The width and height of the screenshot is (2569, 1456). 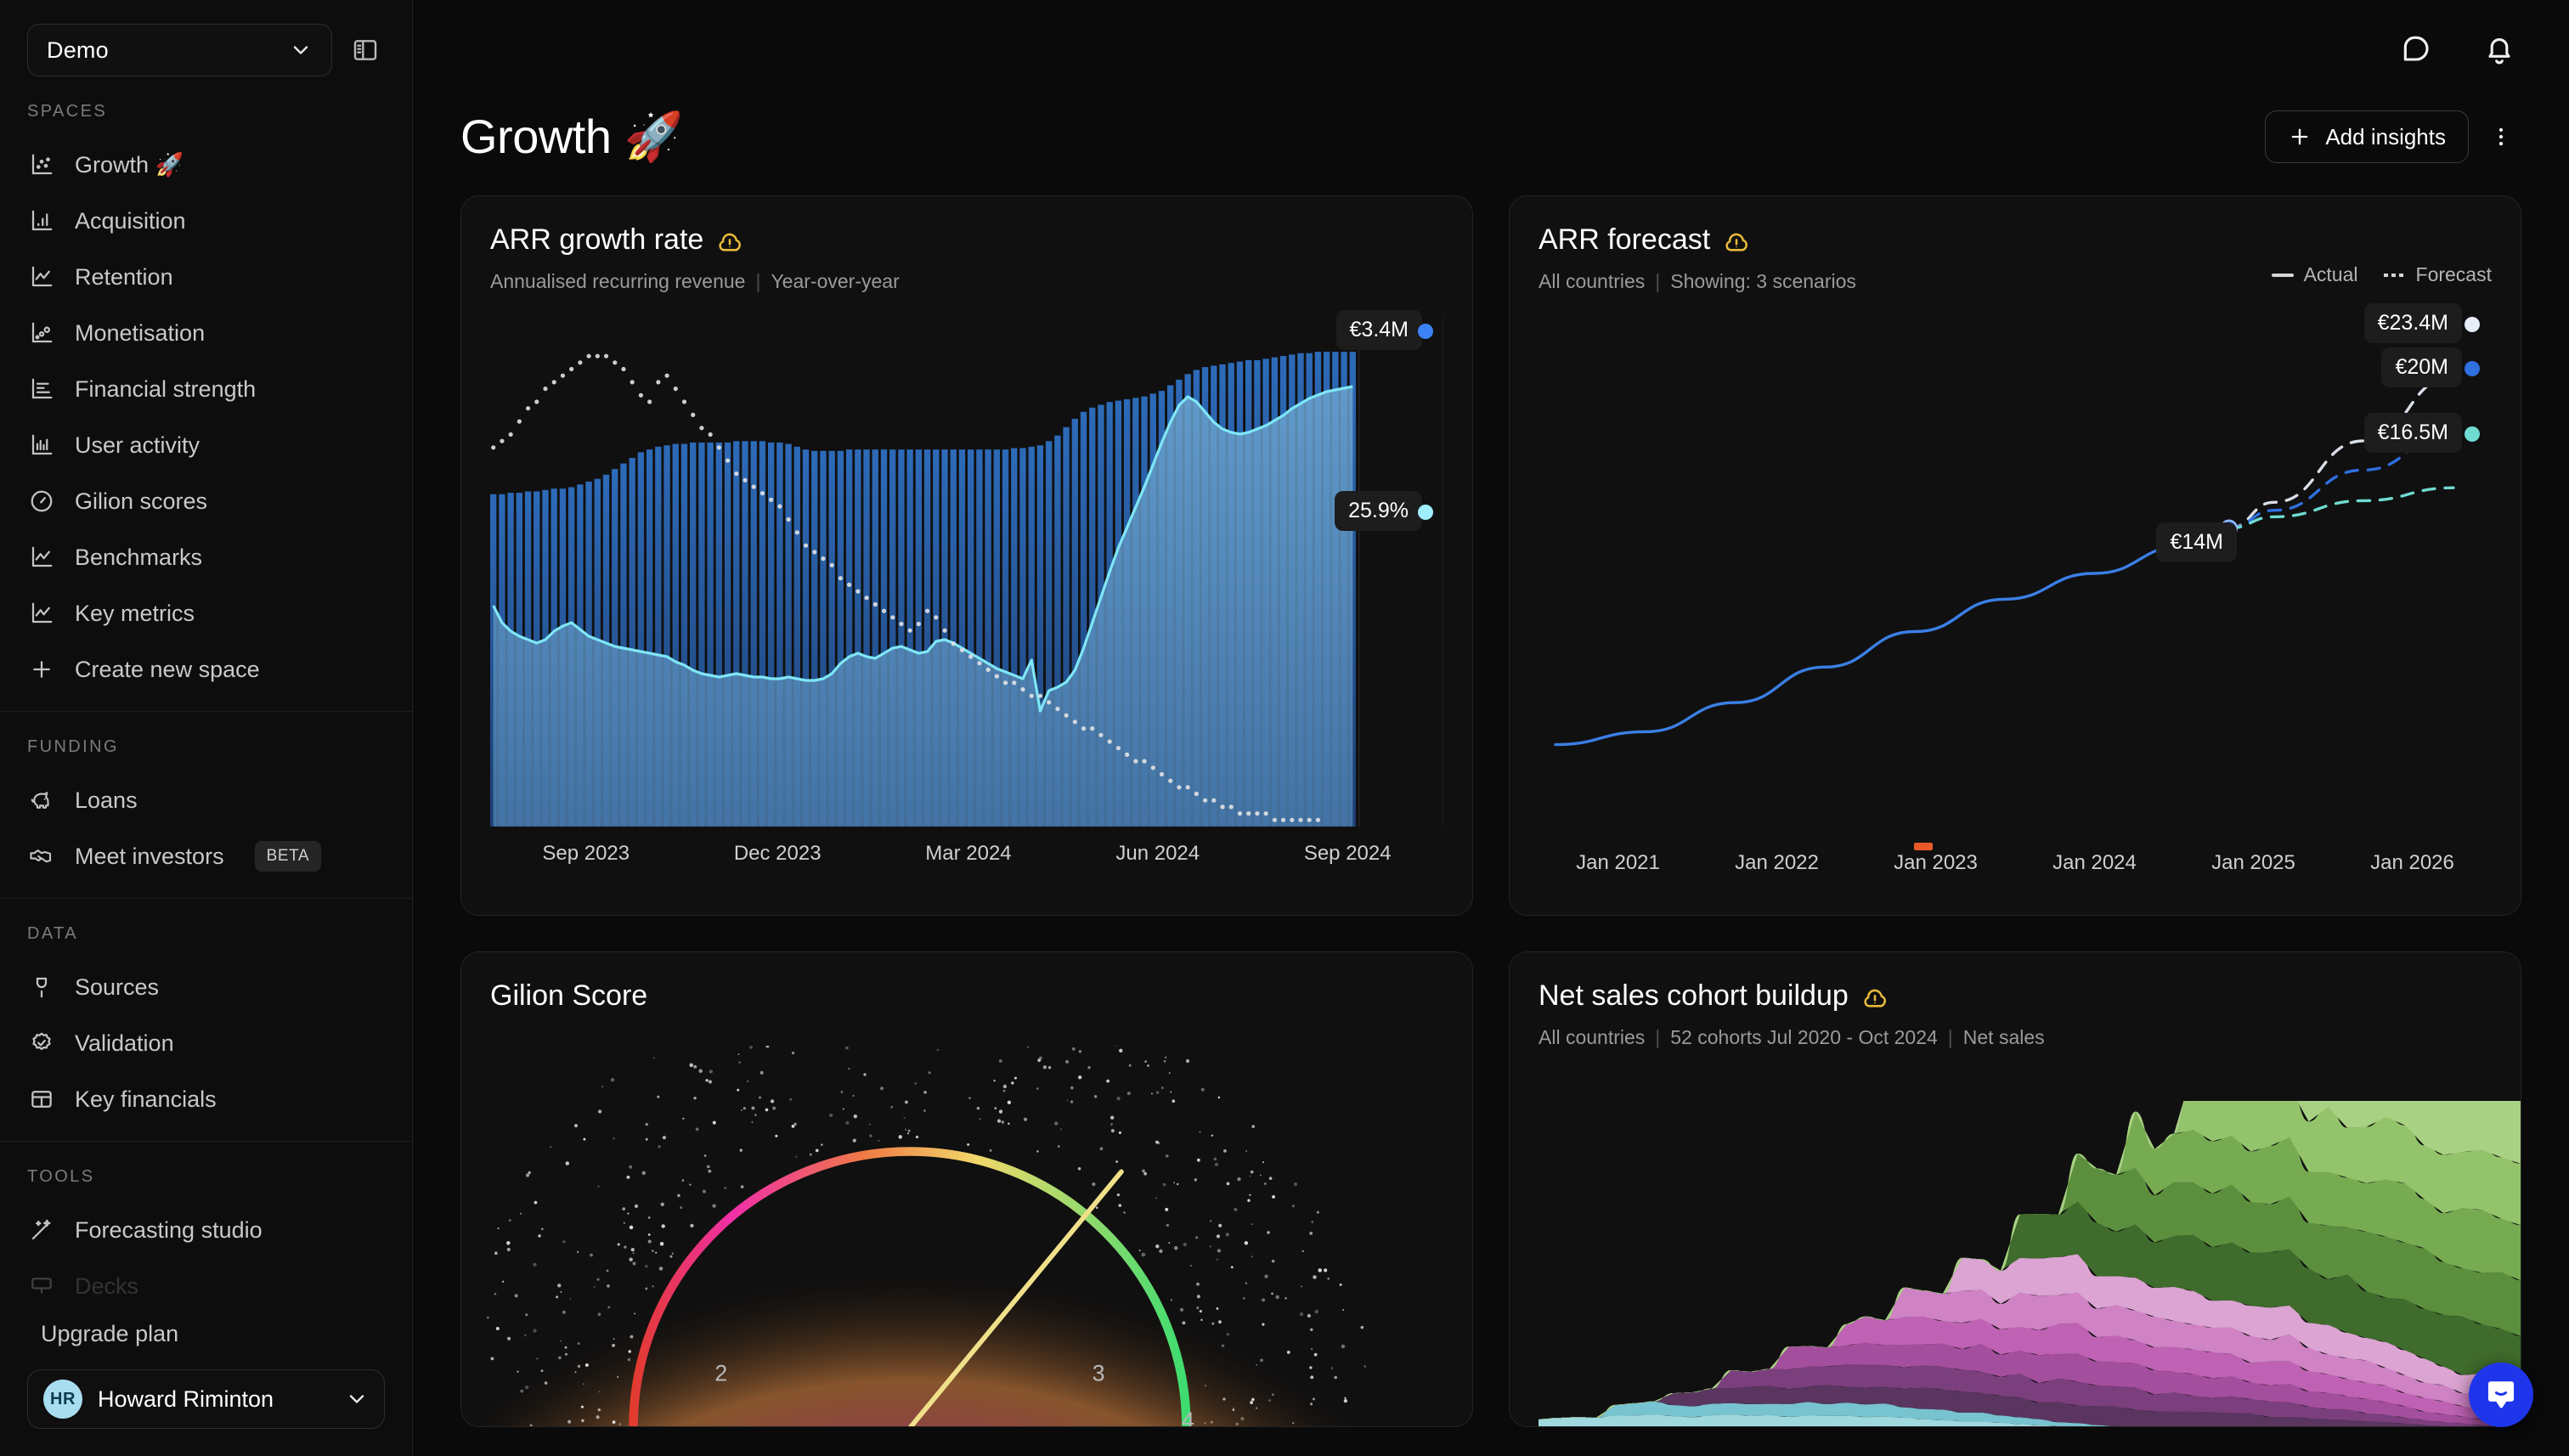 What do you see at coordinates (720, 1372) in the screenshot?
I see `gauge-tick-label: 2` at bounding box center [720, 1372].